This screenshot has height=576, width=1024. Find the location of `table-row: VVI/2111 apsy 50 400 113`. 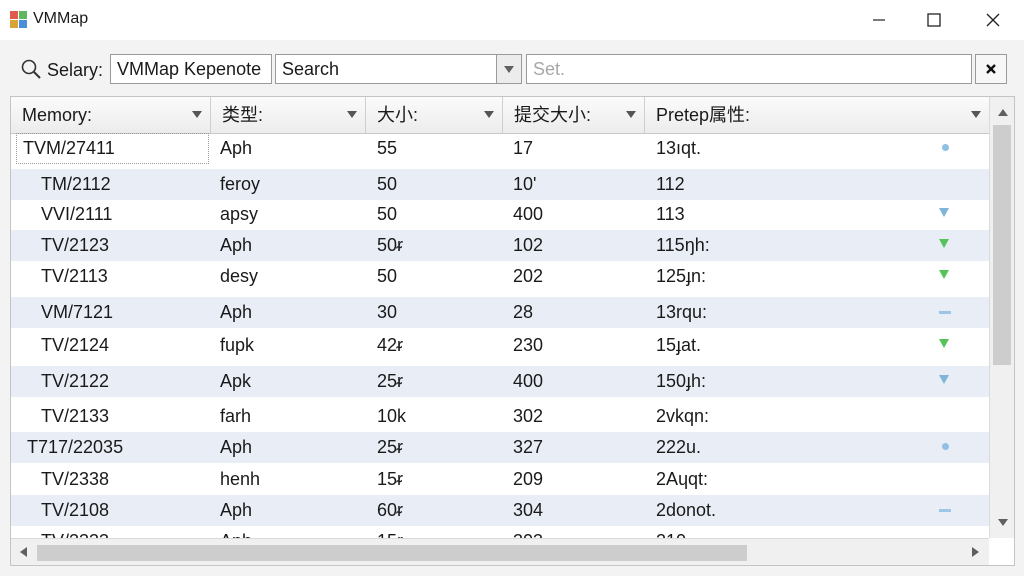

table-row: VVI/2111 apsy 50 400 113 is located at coordinates (500, 214).